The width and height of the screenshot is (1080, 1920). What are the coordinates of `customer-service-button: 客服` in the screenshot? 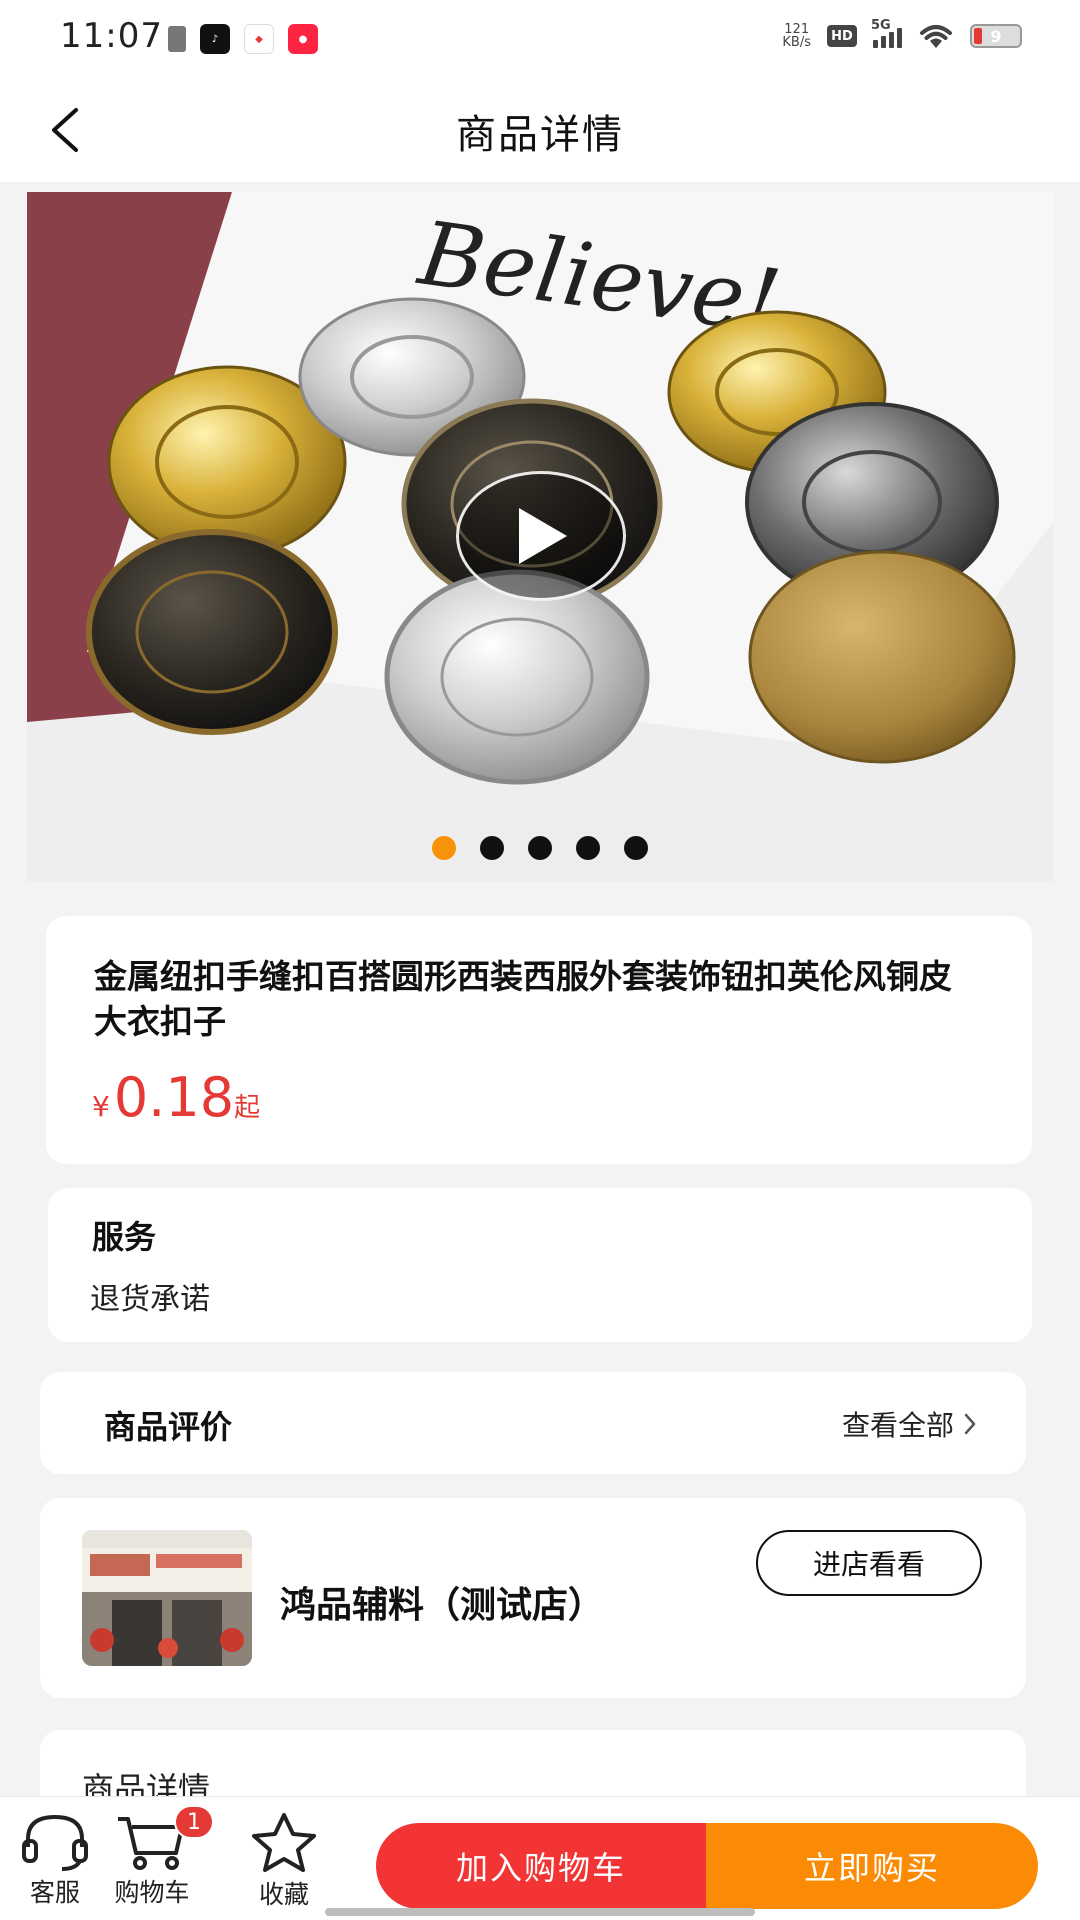 It's located at (55, 1860).